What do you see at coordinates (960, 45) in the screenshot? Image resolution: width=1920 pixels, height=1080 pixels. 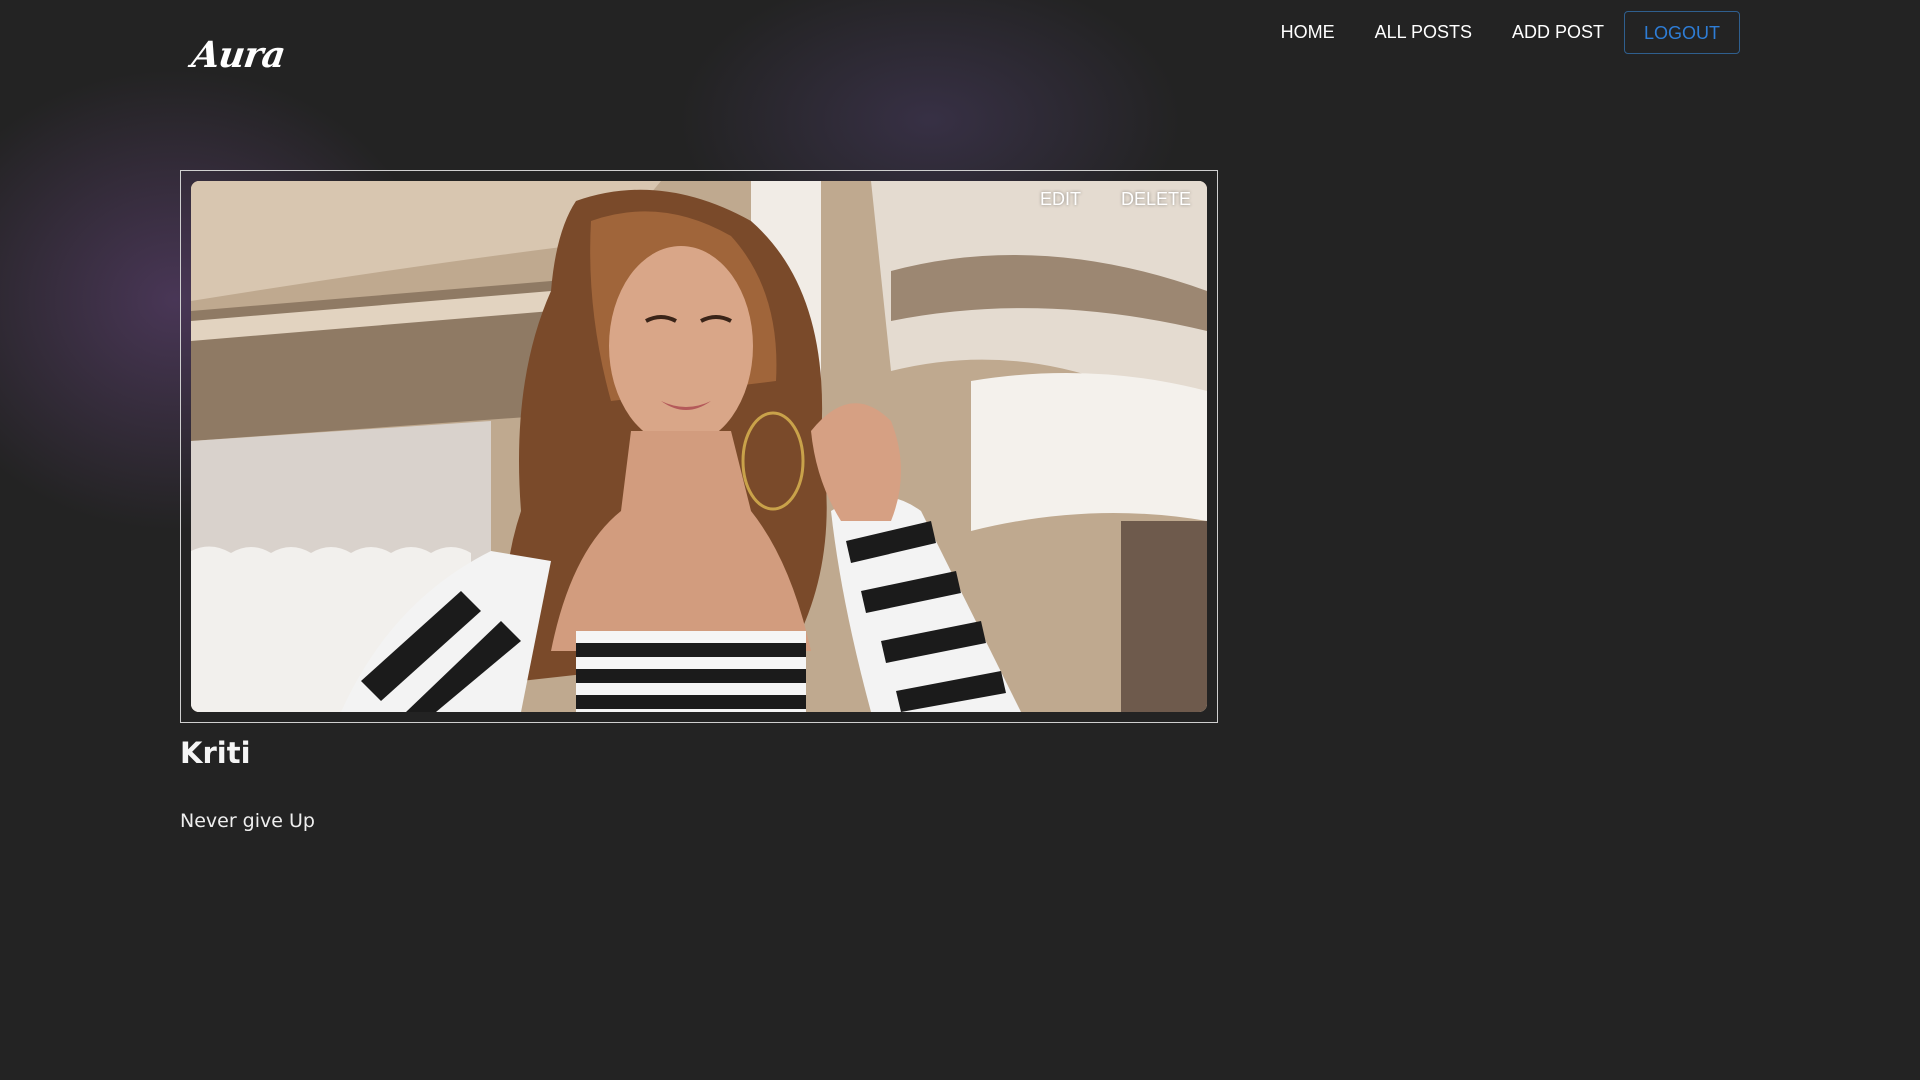 I see `navbar: Aura HOME ALL POSTS ADD POST LOGOUT` at bounding box center [960, 45].